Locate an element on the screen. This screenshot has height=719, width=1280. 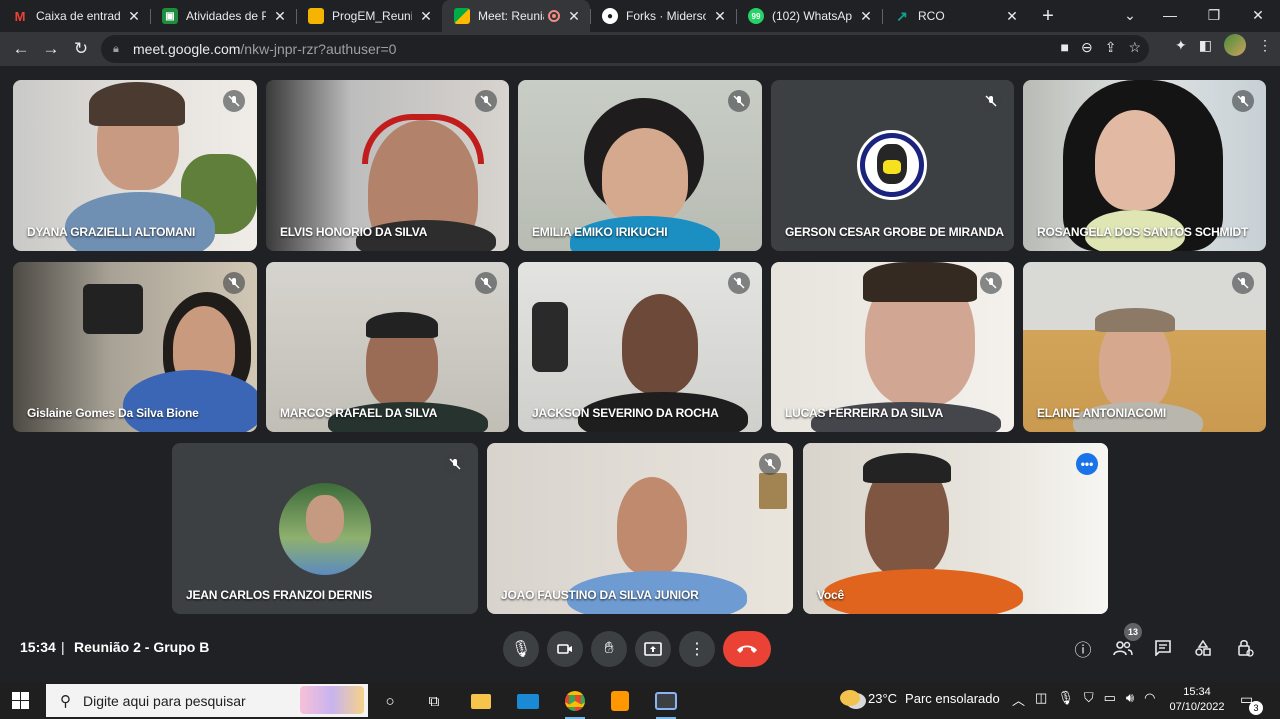
lock-icon: 🔒︎ is located at coordinates (116, 48).